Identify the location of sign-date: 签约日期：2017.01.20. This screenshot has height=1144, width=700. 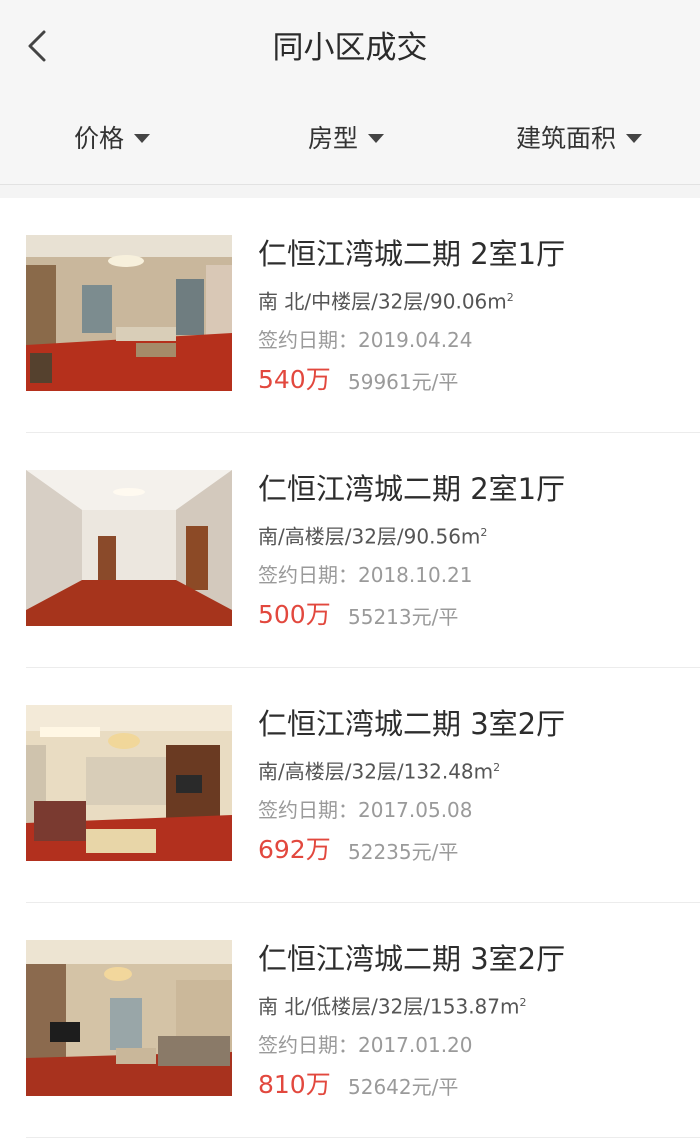
(365, 1045).